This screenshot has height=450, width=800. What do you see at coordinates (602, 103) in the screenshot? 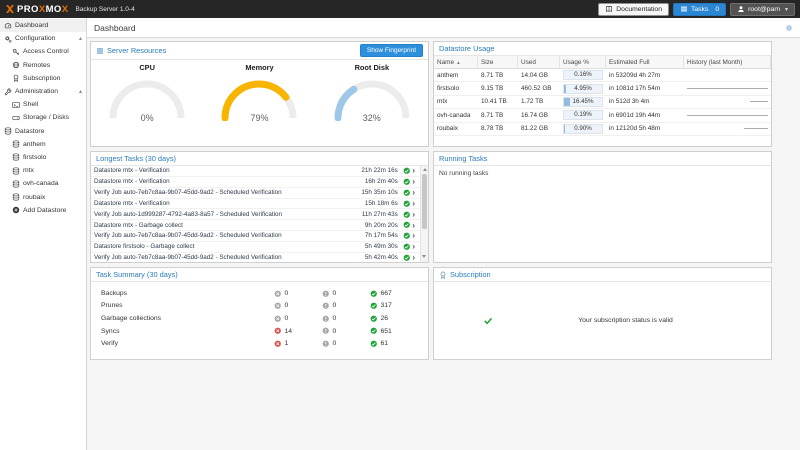
I see `datastore-row-mtx: mtx 10.41 TB 1.72 TB 16.45% in 512d 3h 4m` at bounding box center [602, 103].